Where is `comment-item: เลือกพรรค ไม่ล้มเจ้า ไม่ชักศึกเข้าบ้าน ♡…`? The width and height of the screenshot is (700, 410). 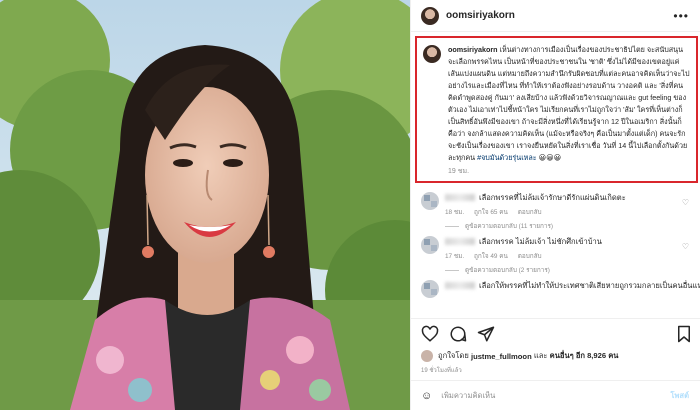 comment-item: เลือกพรรค ไม่ล้มเจ้า ไม่ชักศึกเข้าบ้าน ♡… is located at coordinates (555, 254).